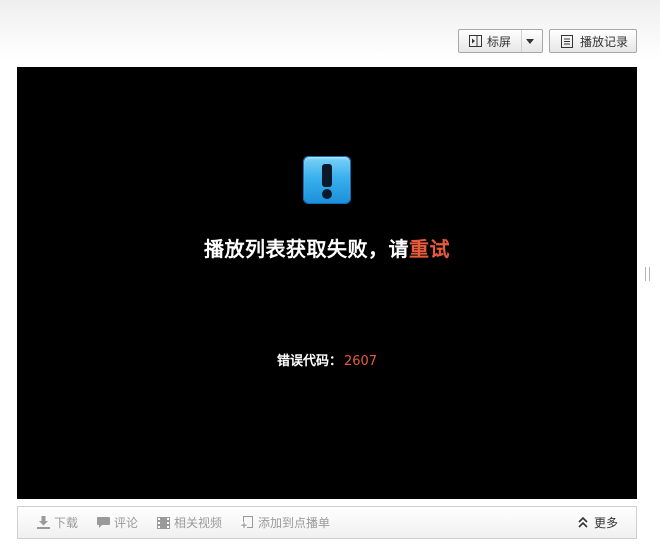 This screenshot has width=660, height=552. I want to click on comment-label: 评论, so click(126, 523).